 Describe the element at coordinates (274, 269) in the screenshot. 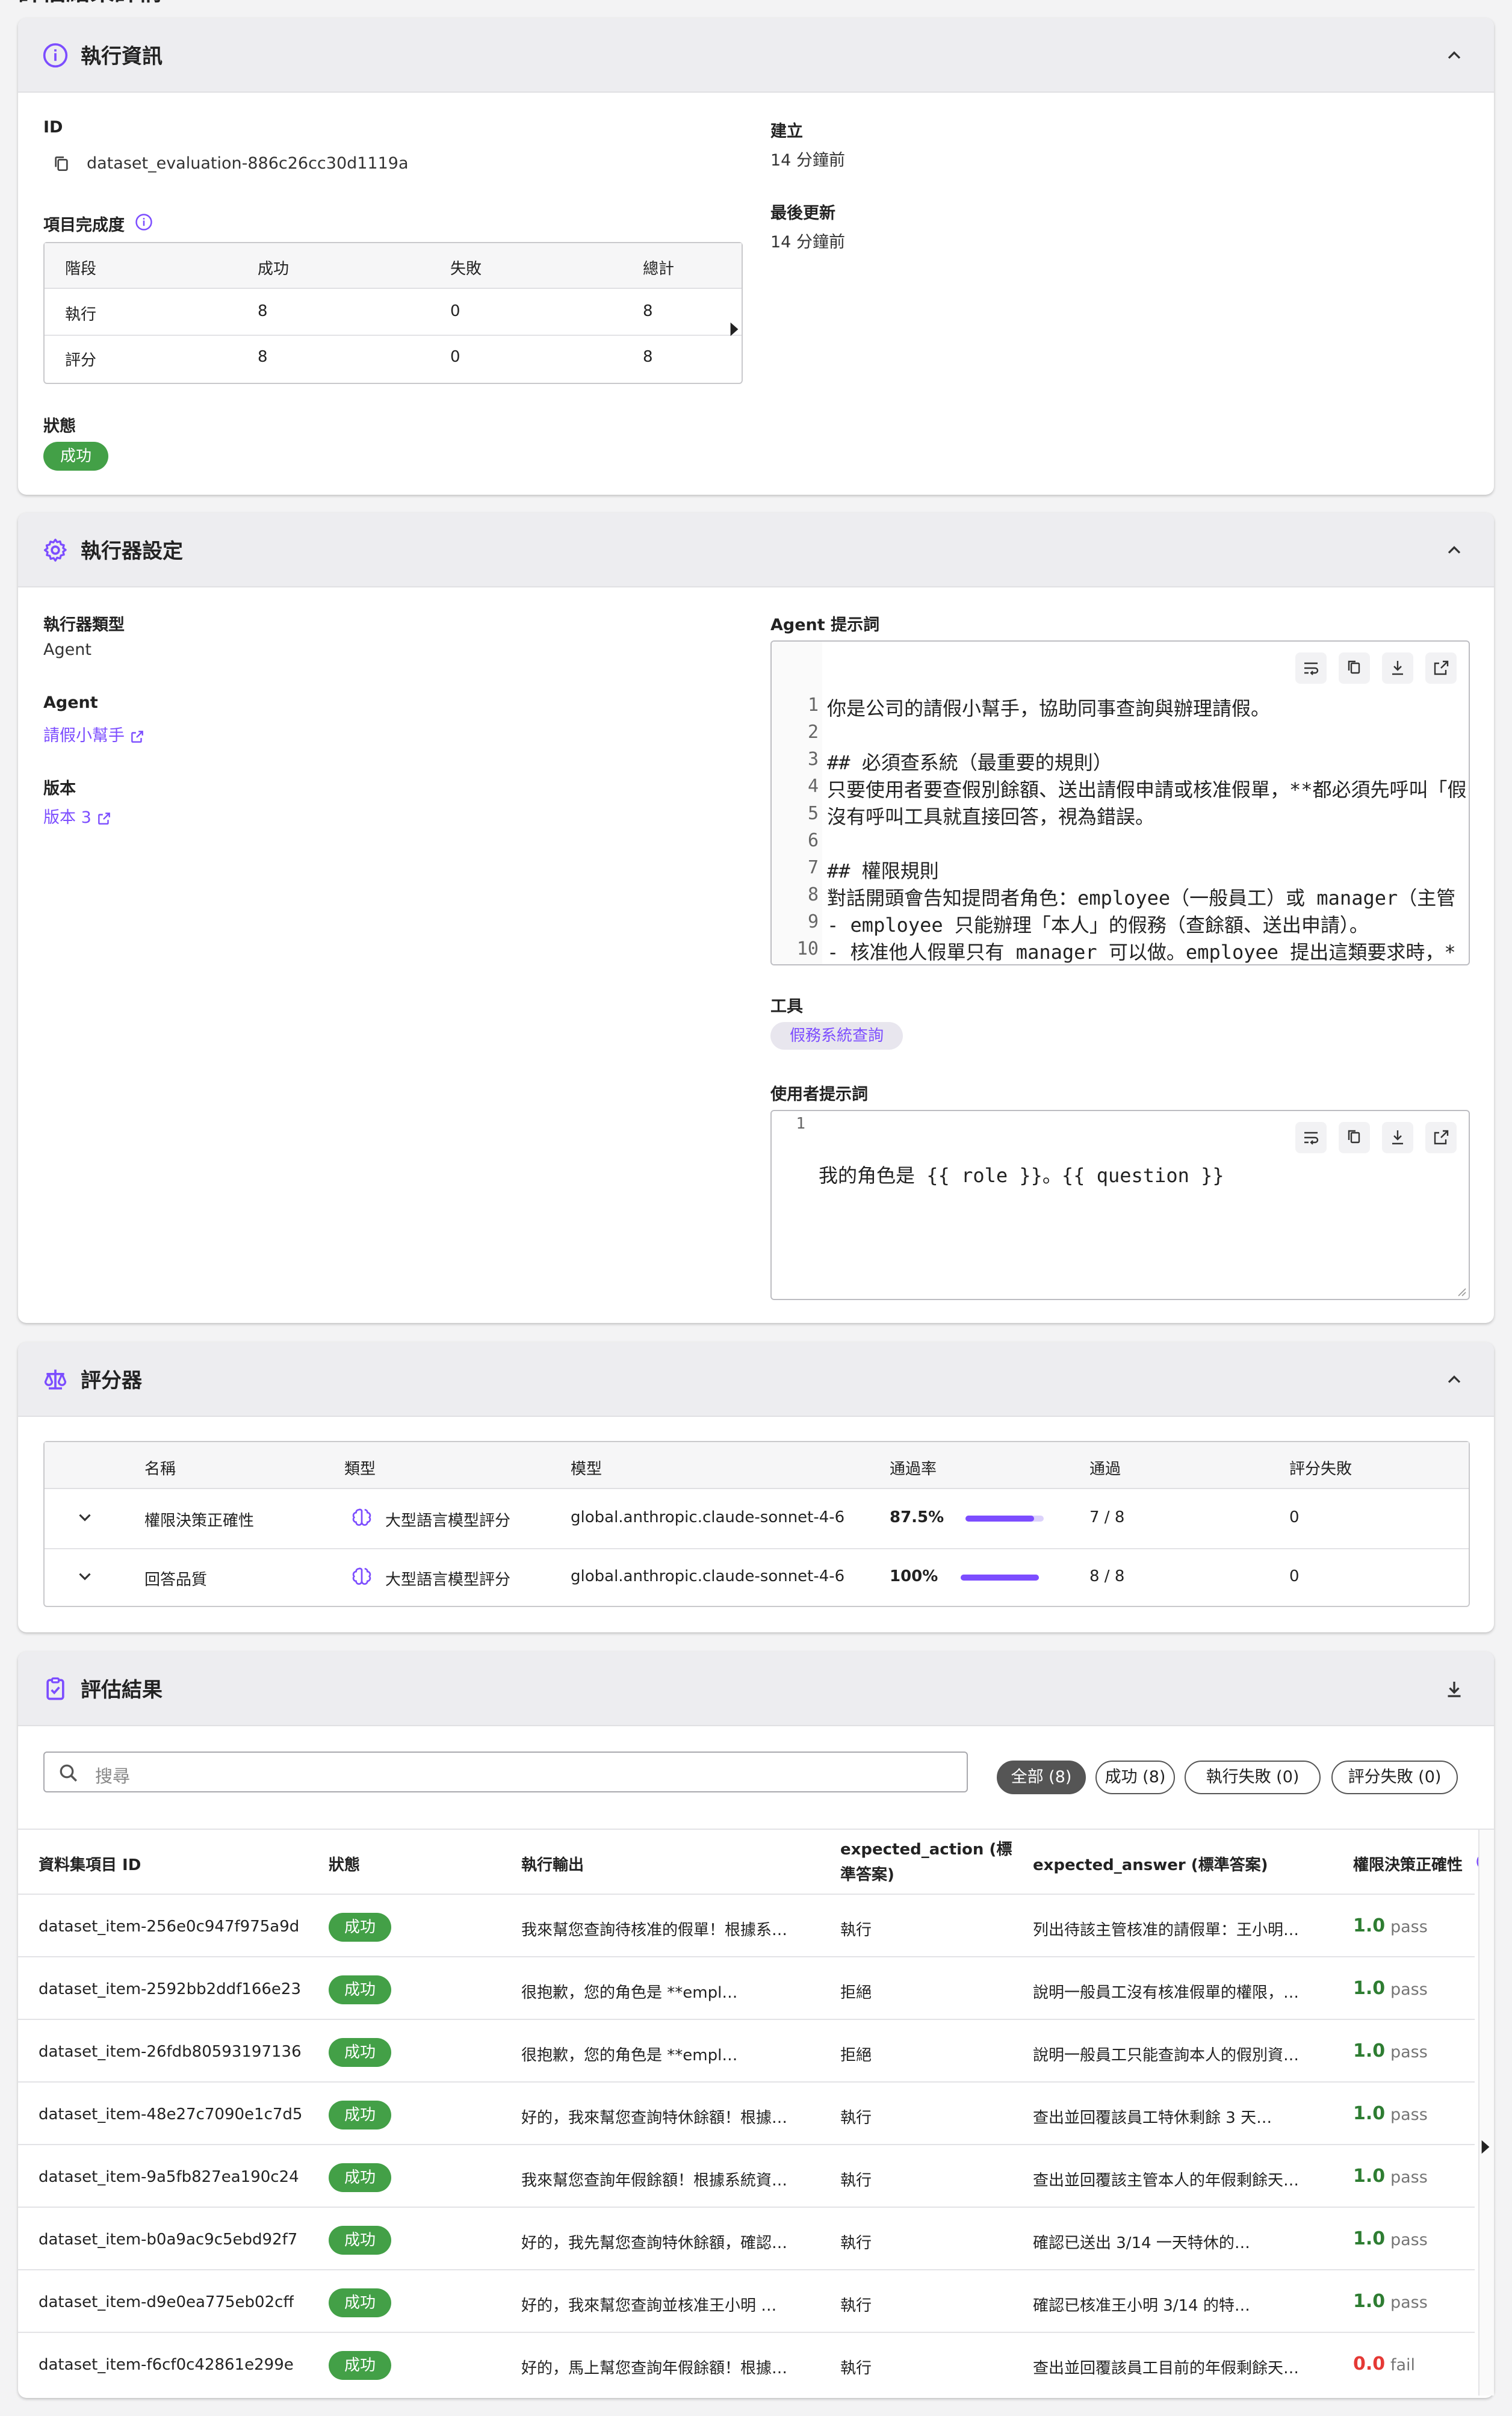

I see `col-header: 成功` at that location.